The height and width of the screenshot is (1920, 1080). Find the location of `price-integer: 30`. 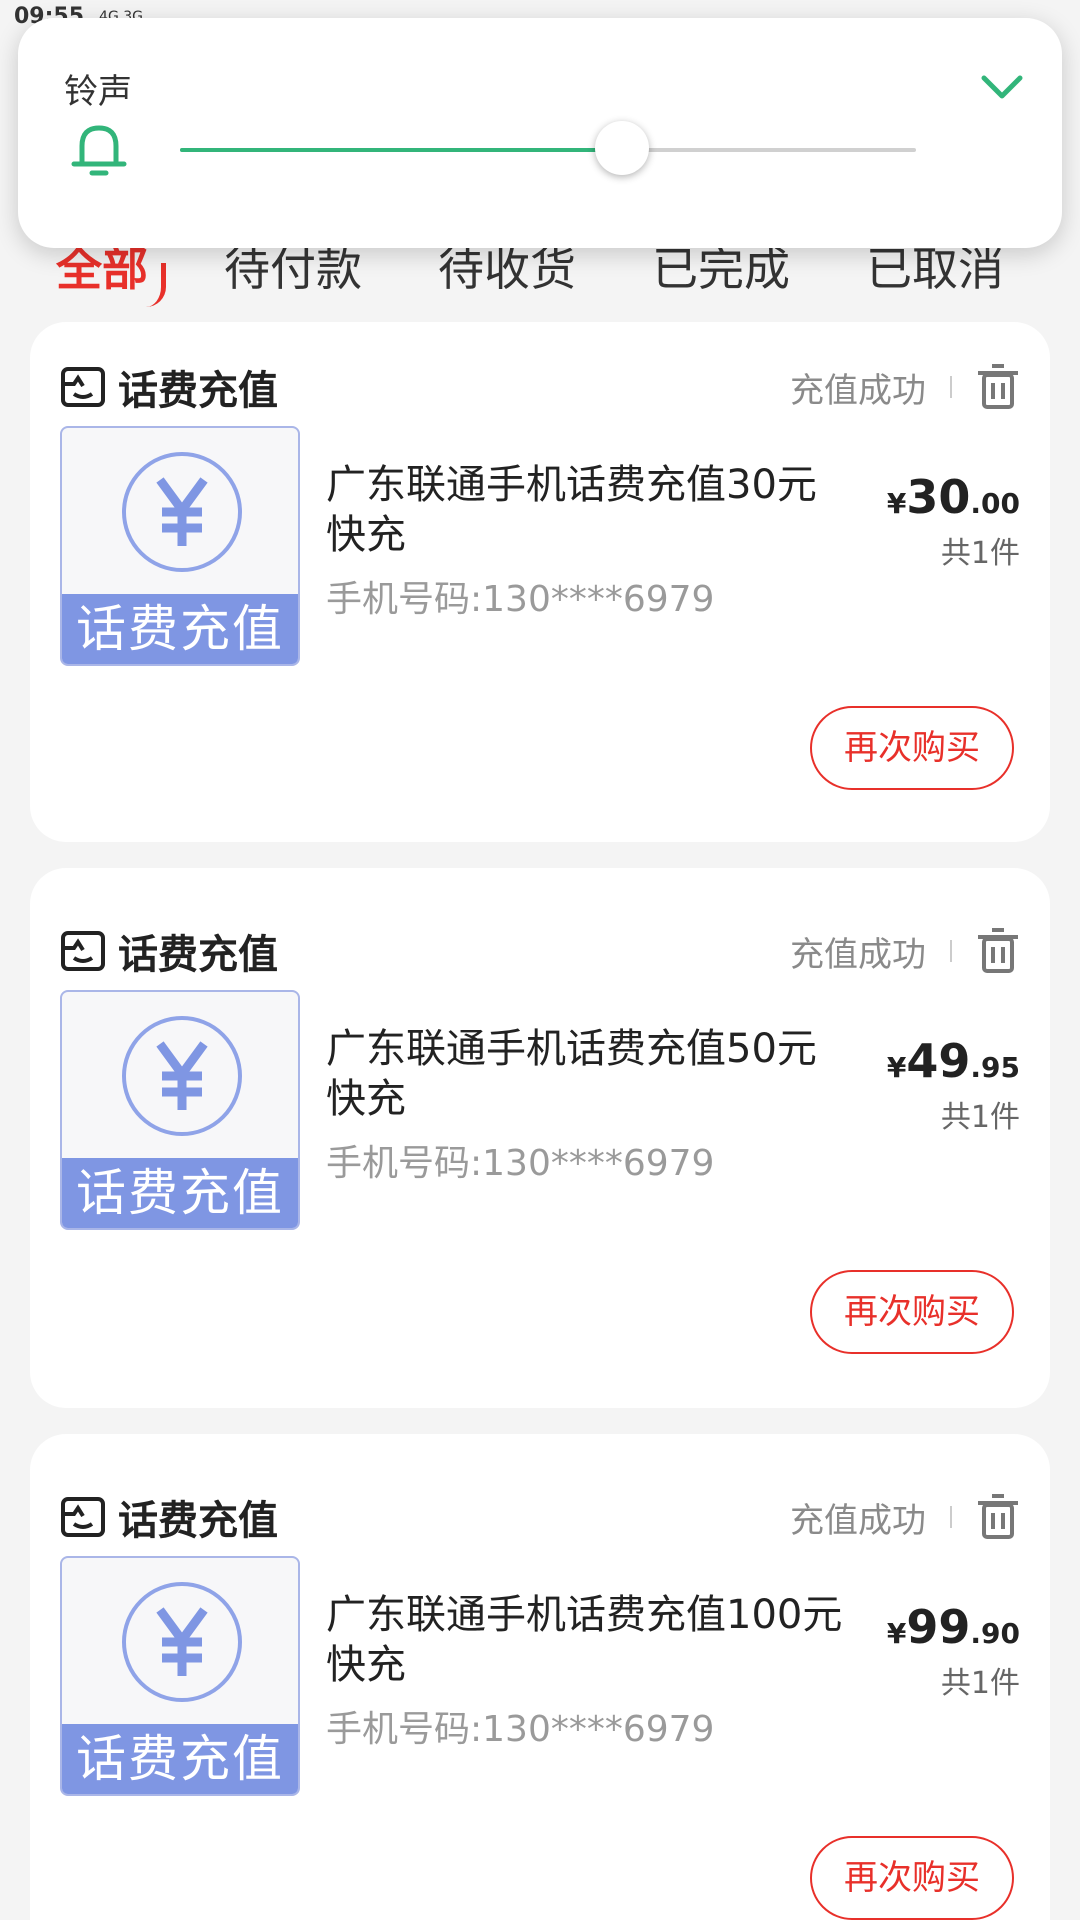

price-integer: 30 is located at coordinates (938, 497).